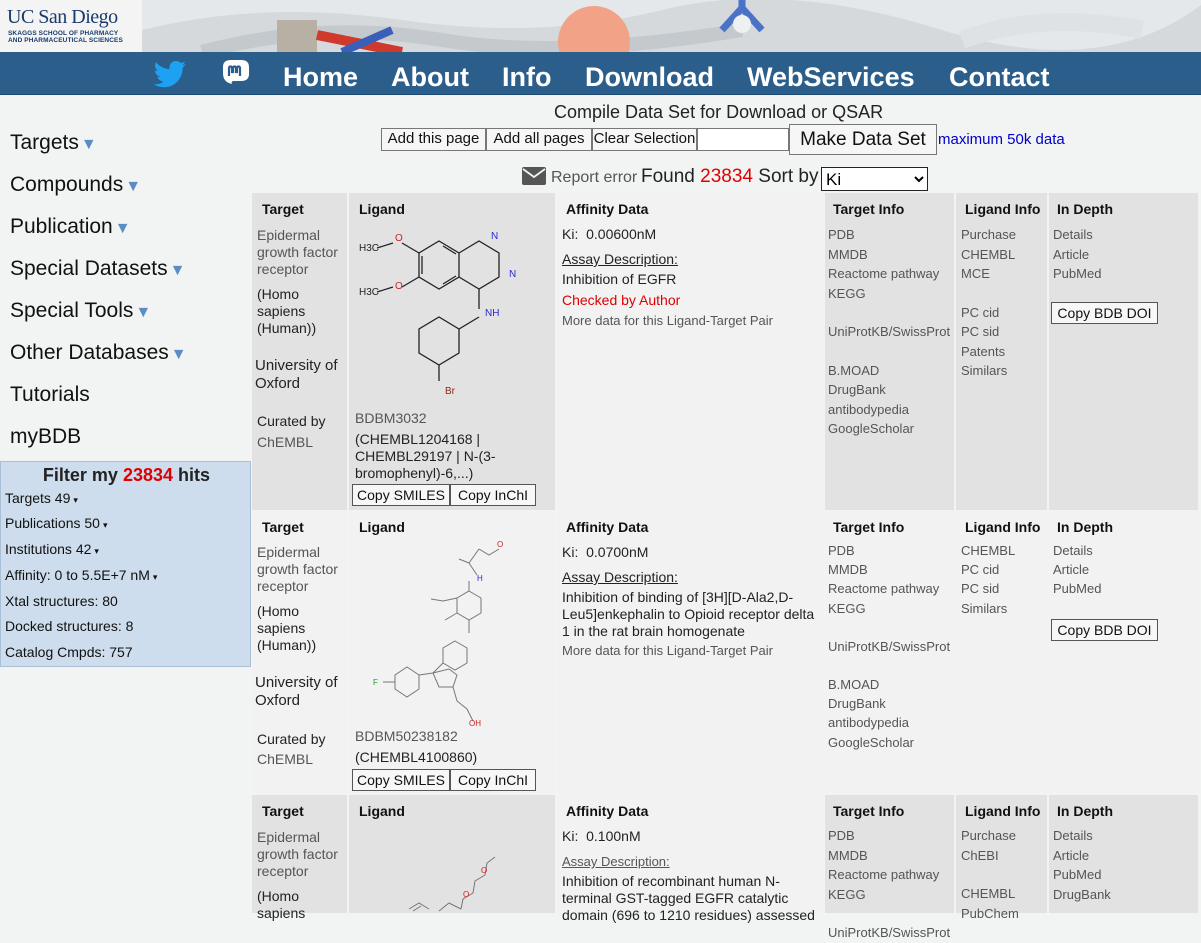 This screenshot has width=1201, height=943. I want to click on sidebar-item-tutorials: Tutorials, so click(50, 395).